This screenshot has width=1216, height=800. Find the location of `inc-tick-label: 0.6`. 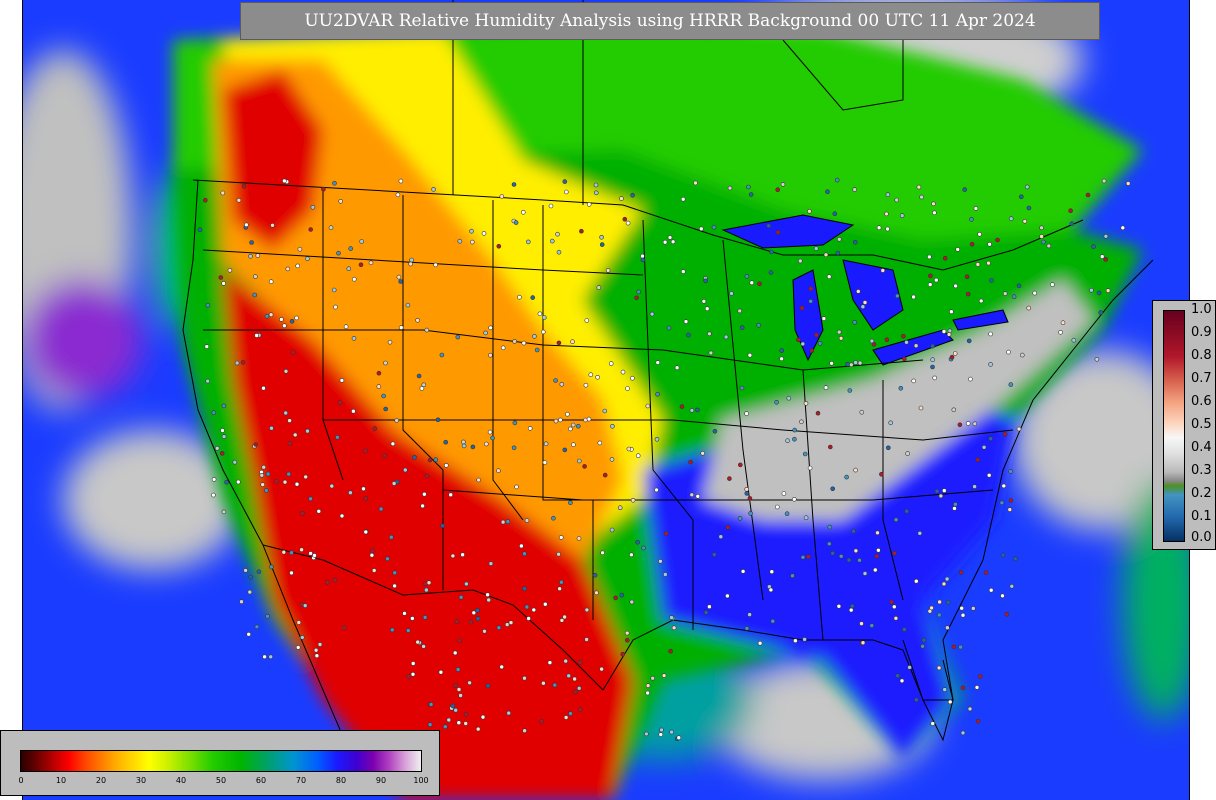

inc-tick-label: 0.6 is located at coordinates (1201, 401).